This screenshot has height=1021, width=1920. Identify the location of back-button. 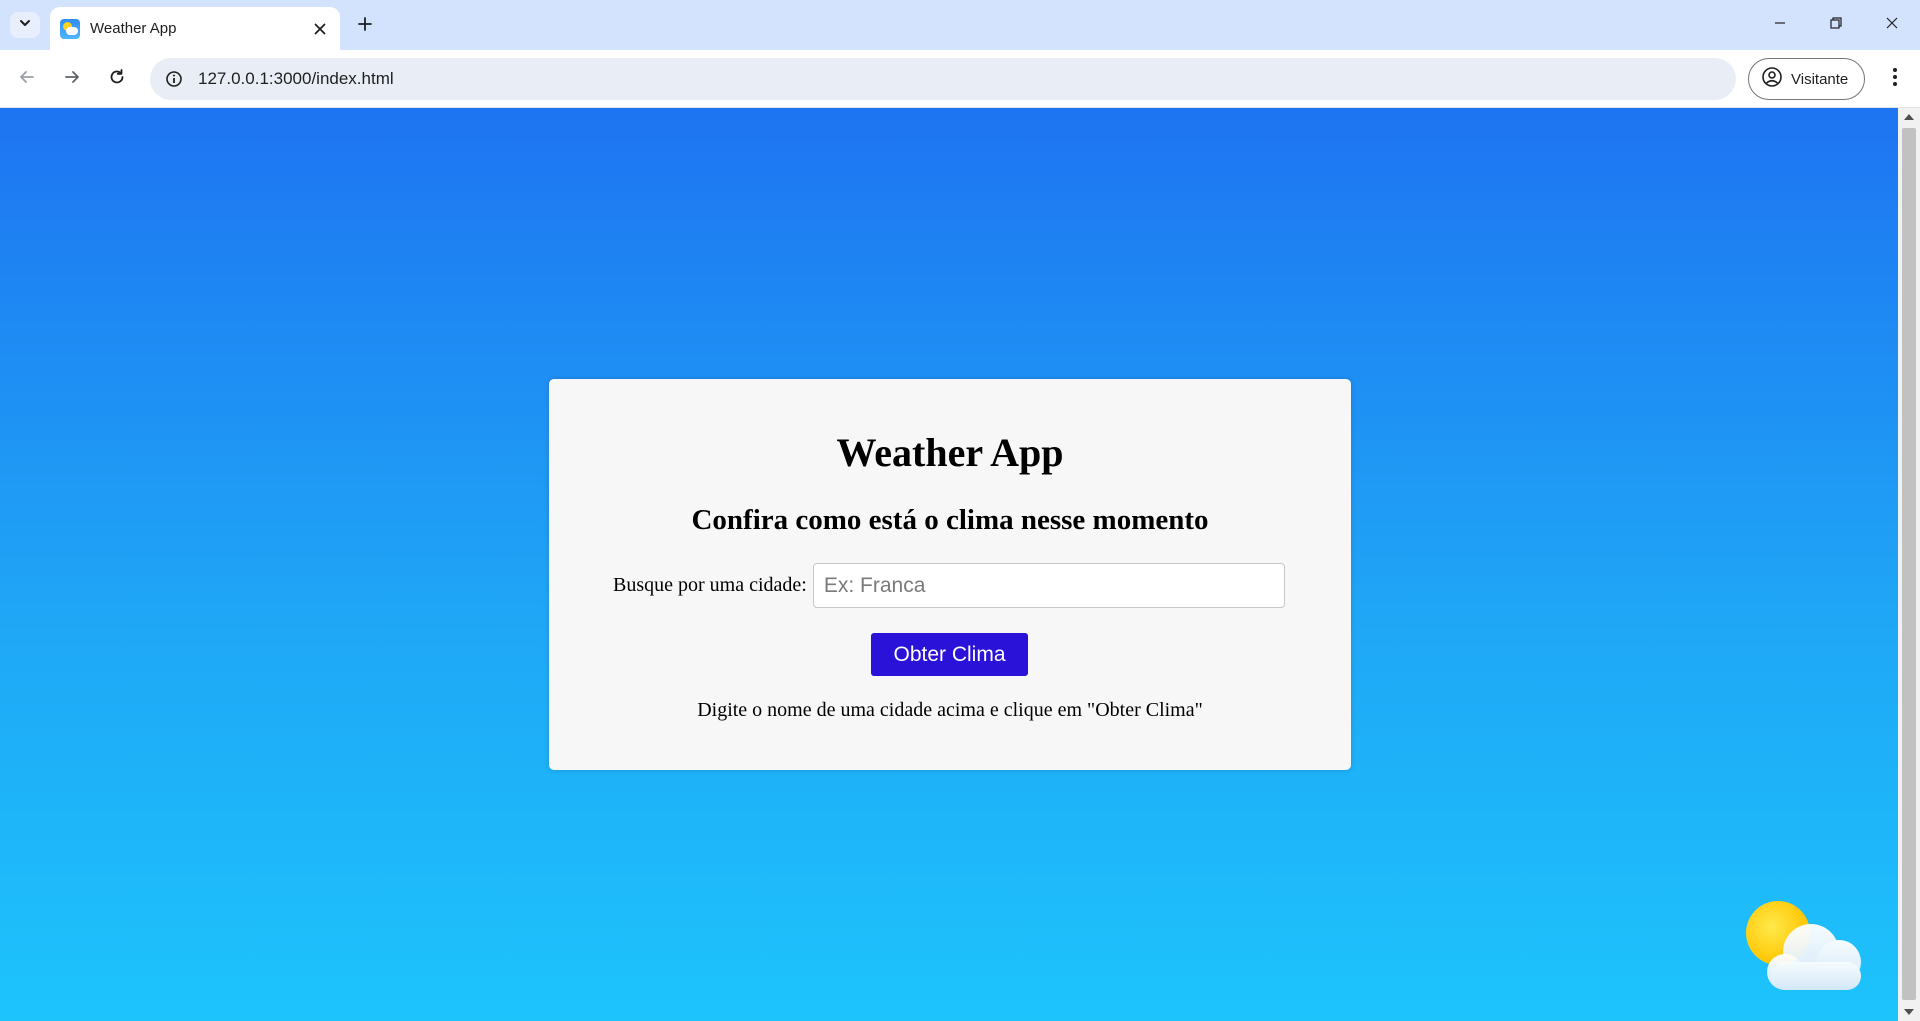
(27, 79).